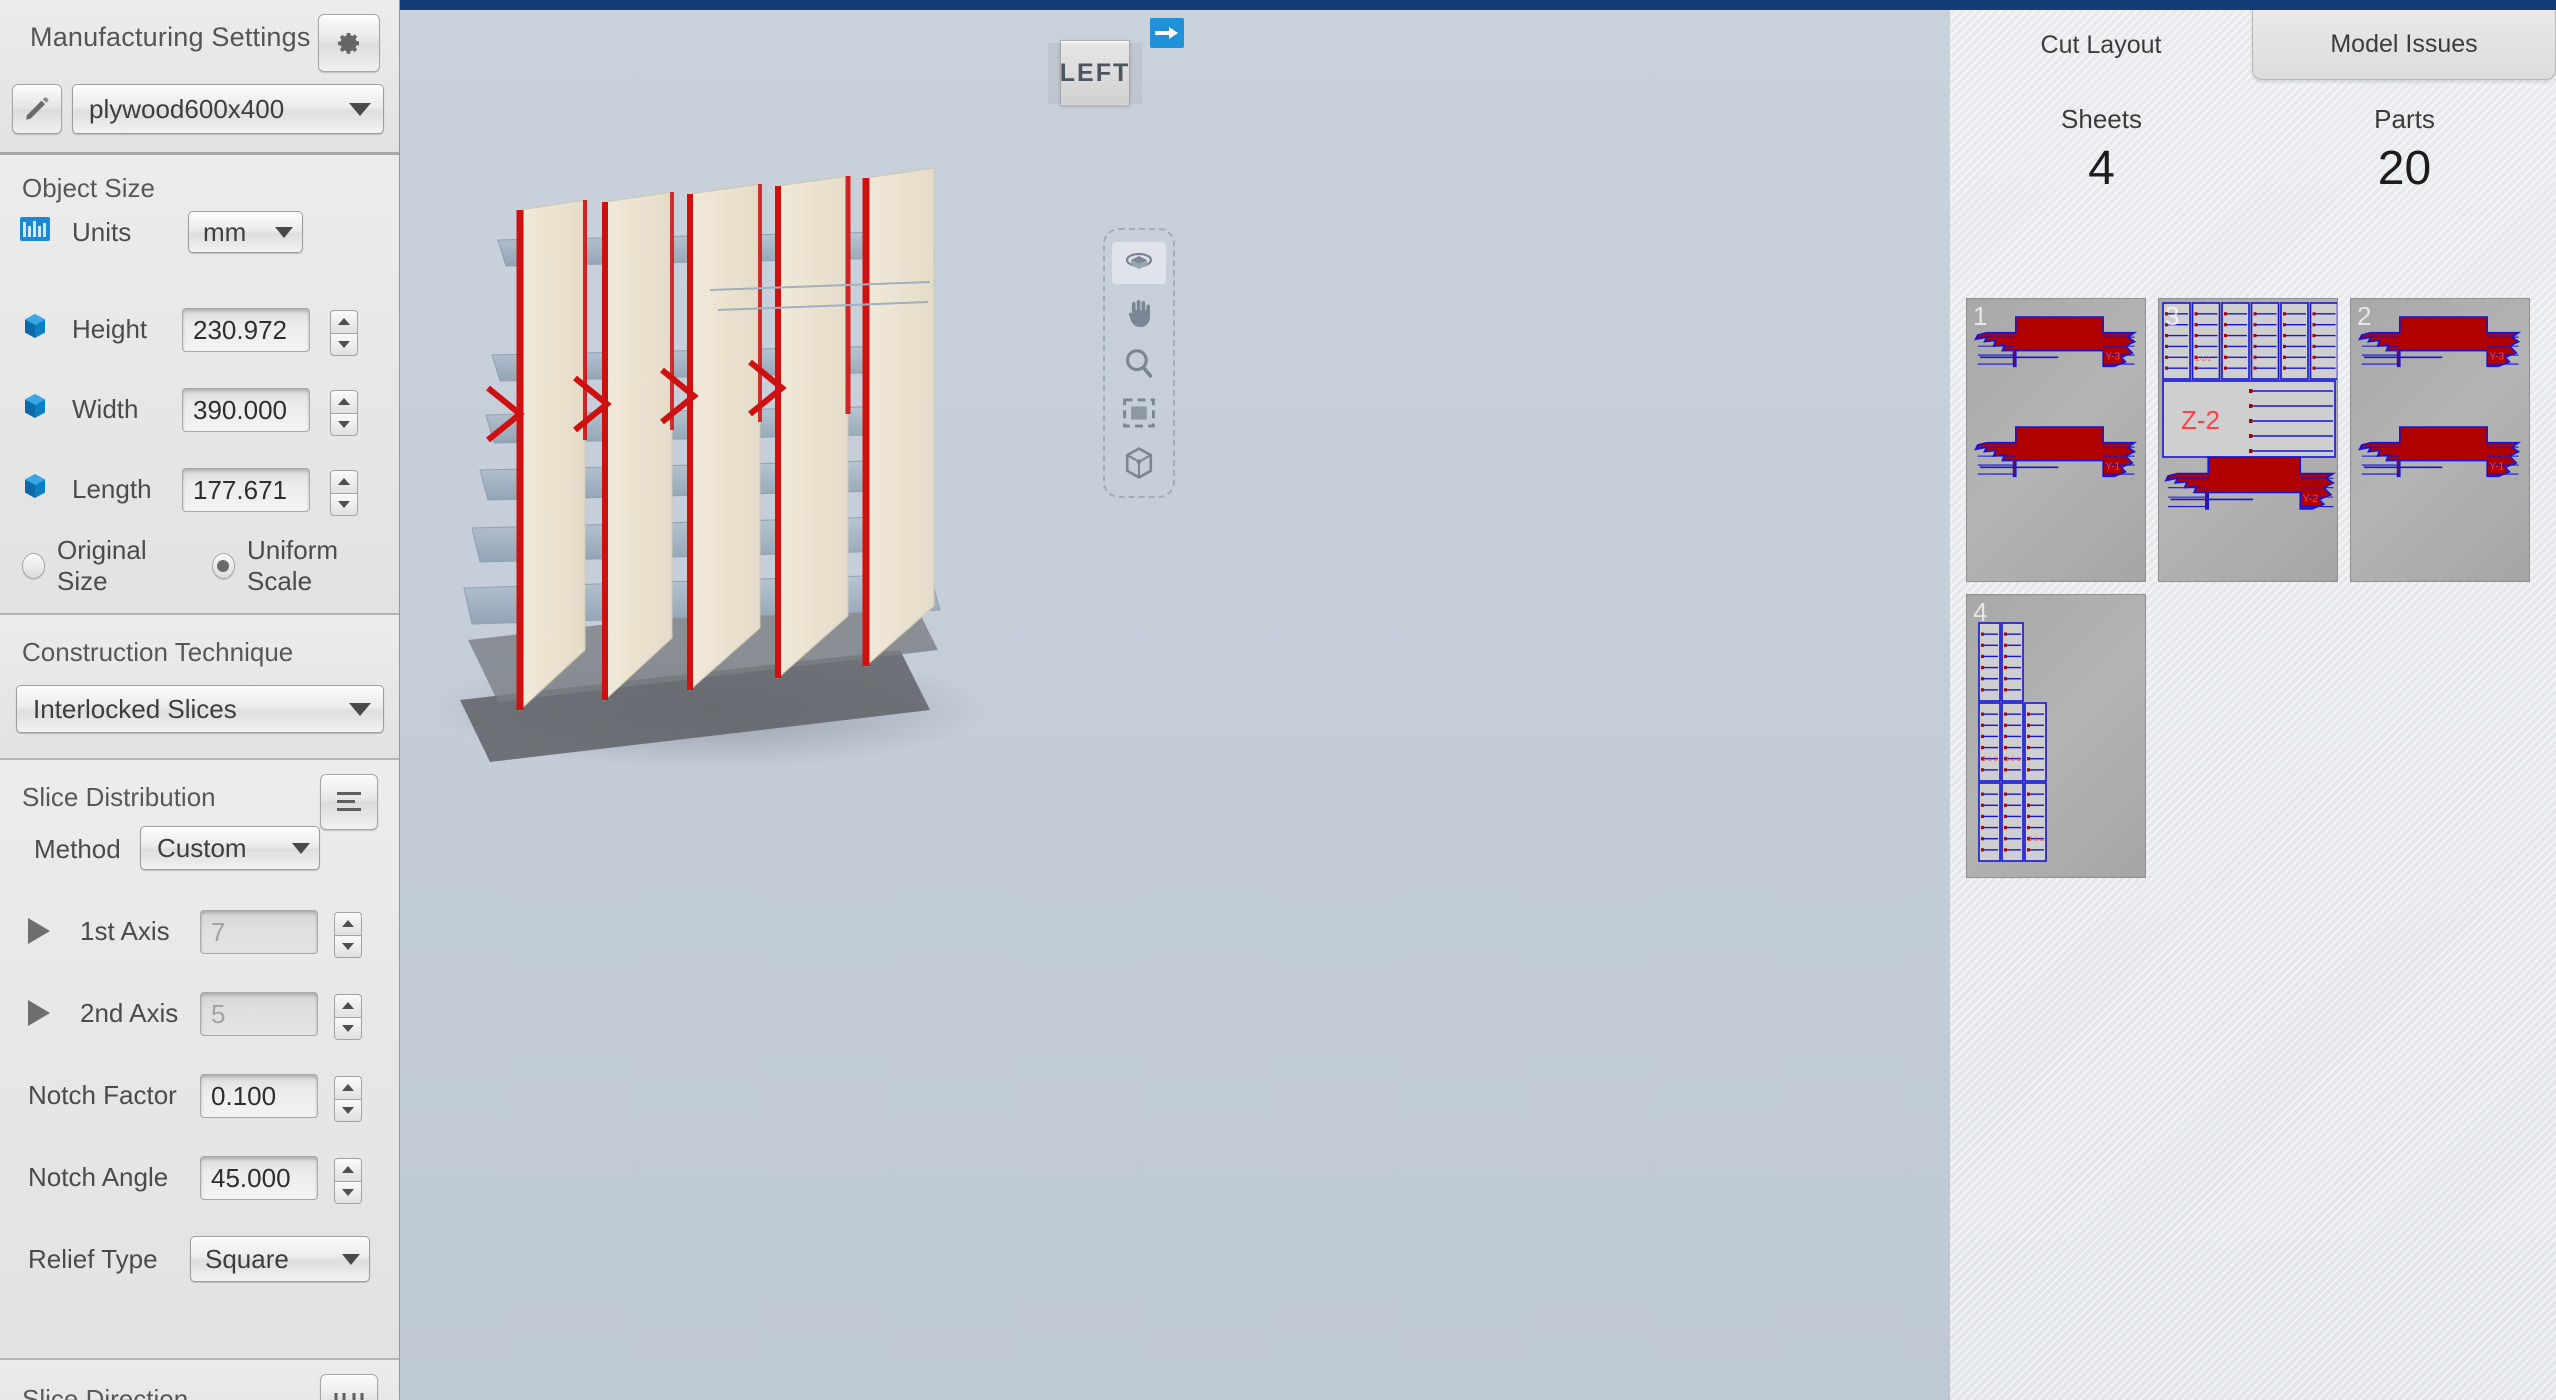  What do you see at coordinates (2253, 150) in the screenshot?
I see `layout-stats: Sheets 4 Parts 20` at bounding box center [2253, 150].